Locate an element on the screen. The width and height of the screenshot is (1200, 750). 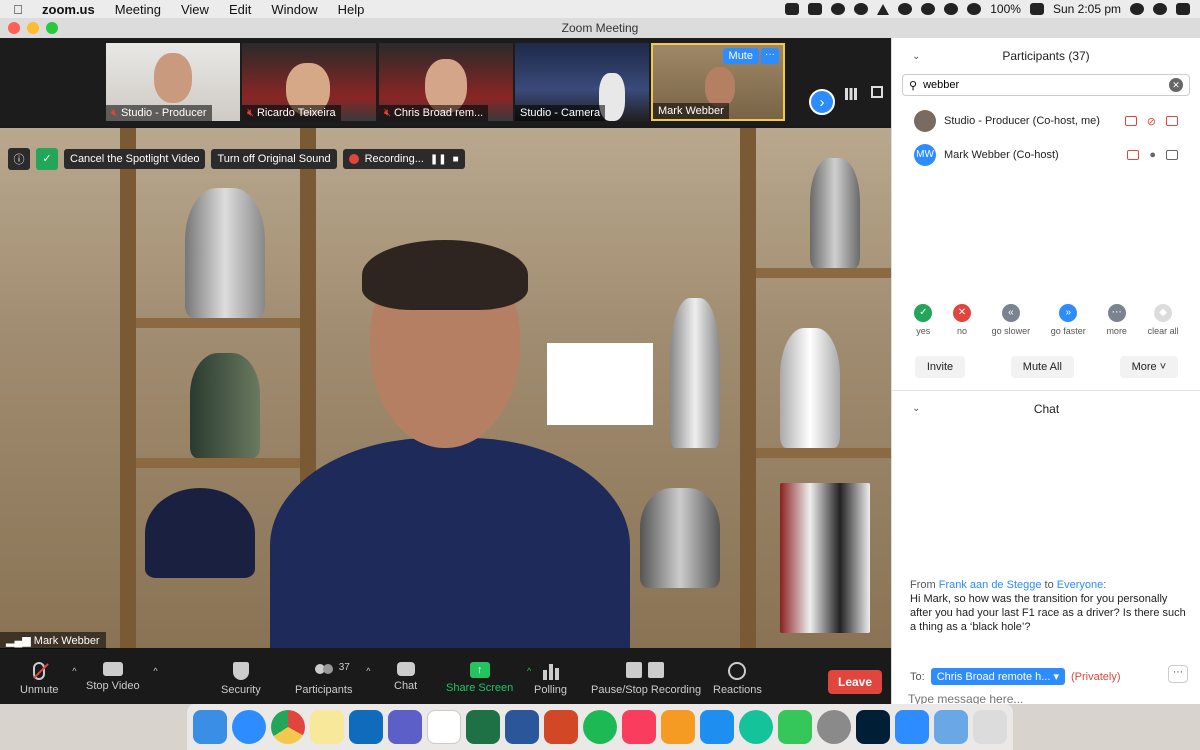
music-icon is located at coordinates (639, 727).